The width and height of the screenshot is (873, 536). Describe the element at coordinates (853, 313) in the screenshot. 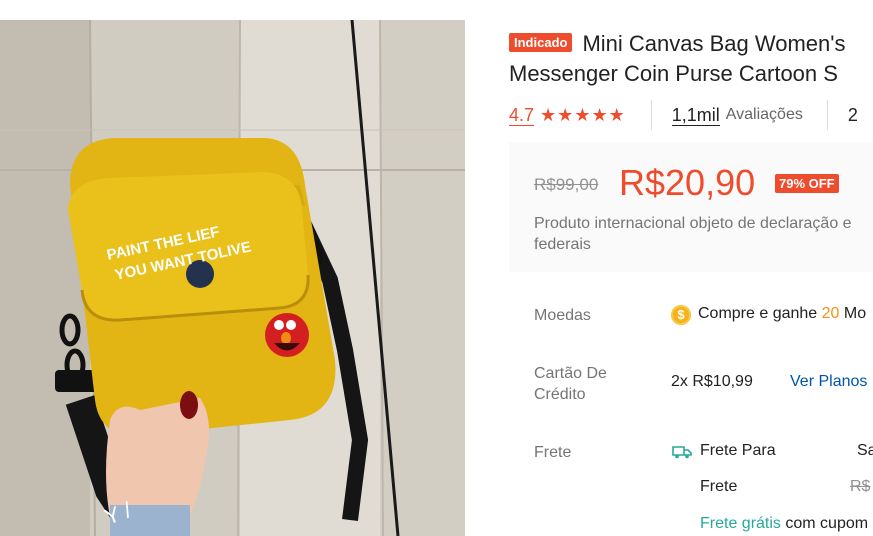

I see `coins-suffix: Mo` at that location.